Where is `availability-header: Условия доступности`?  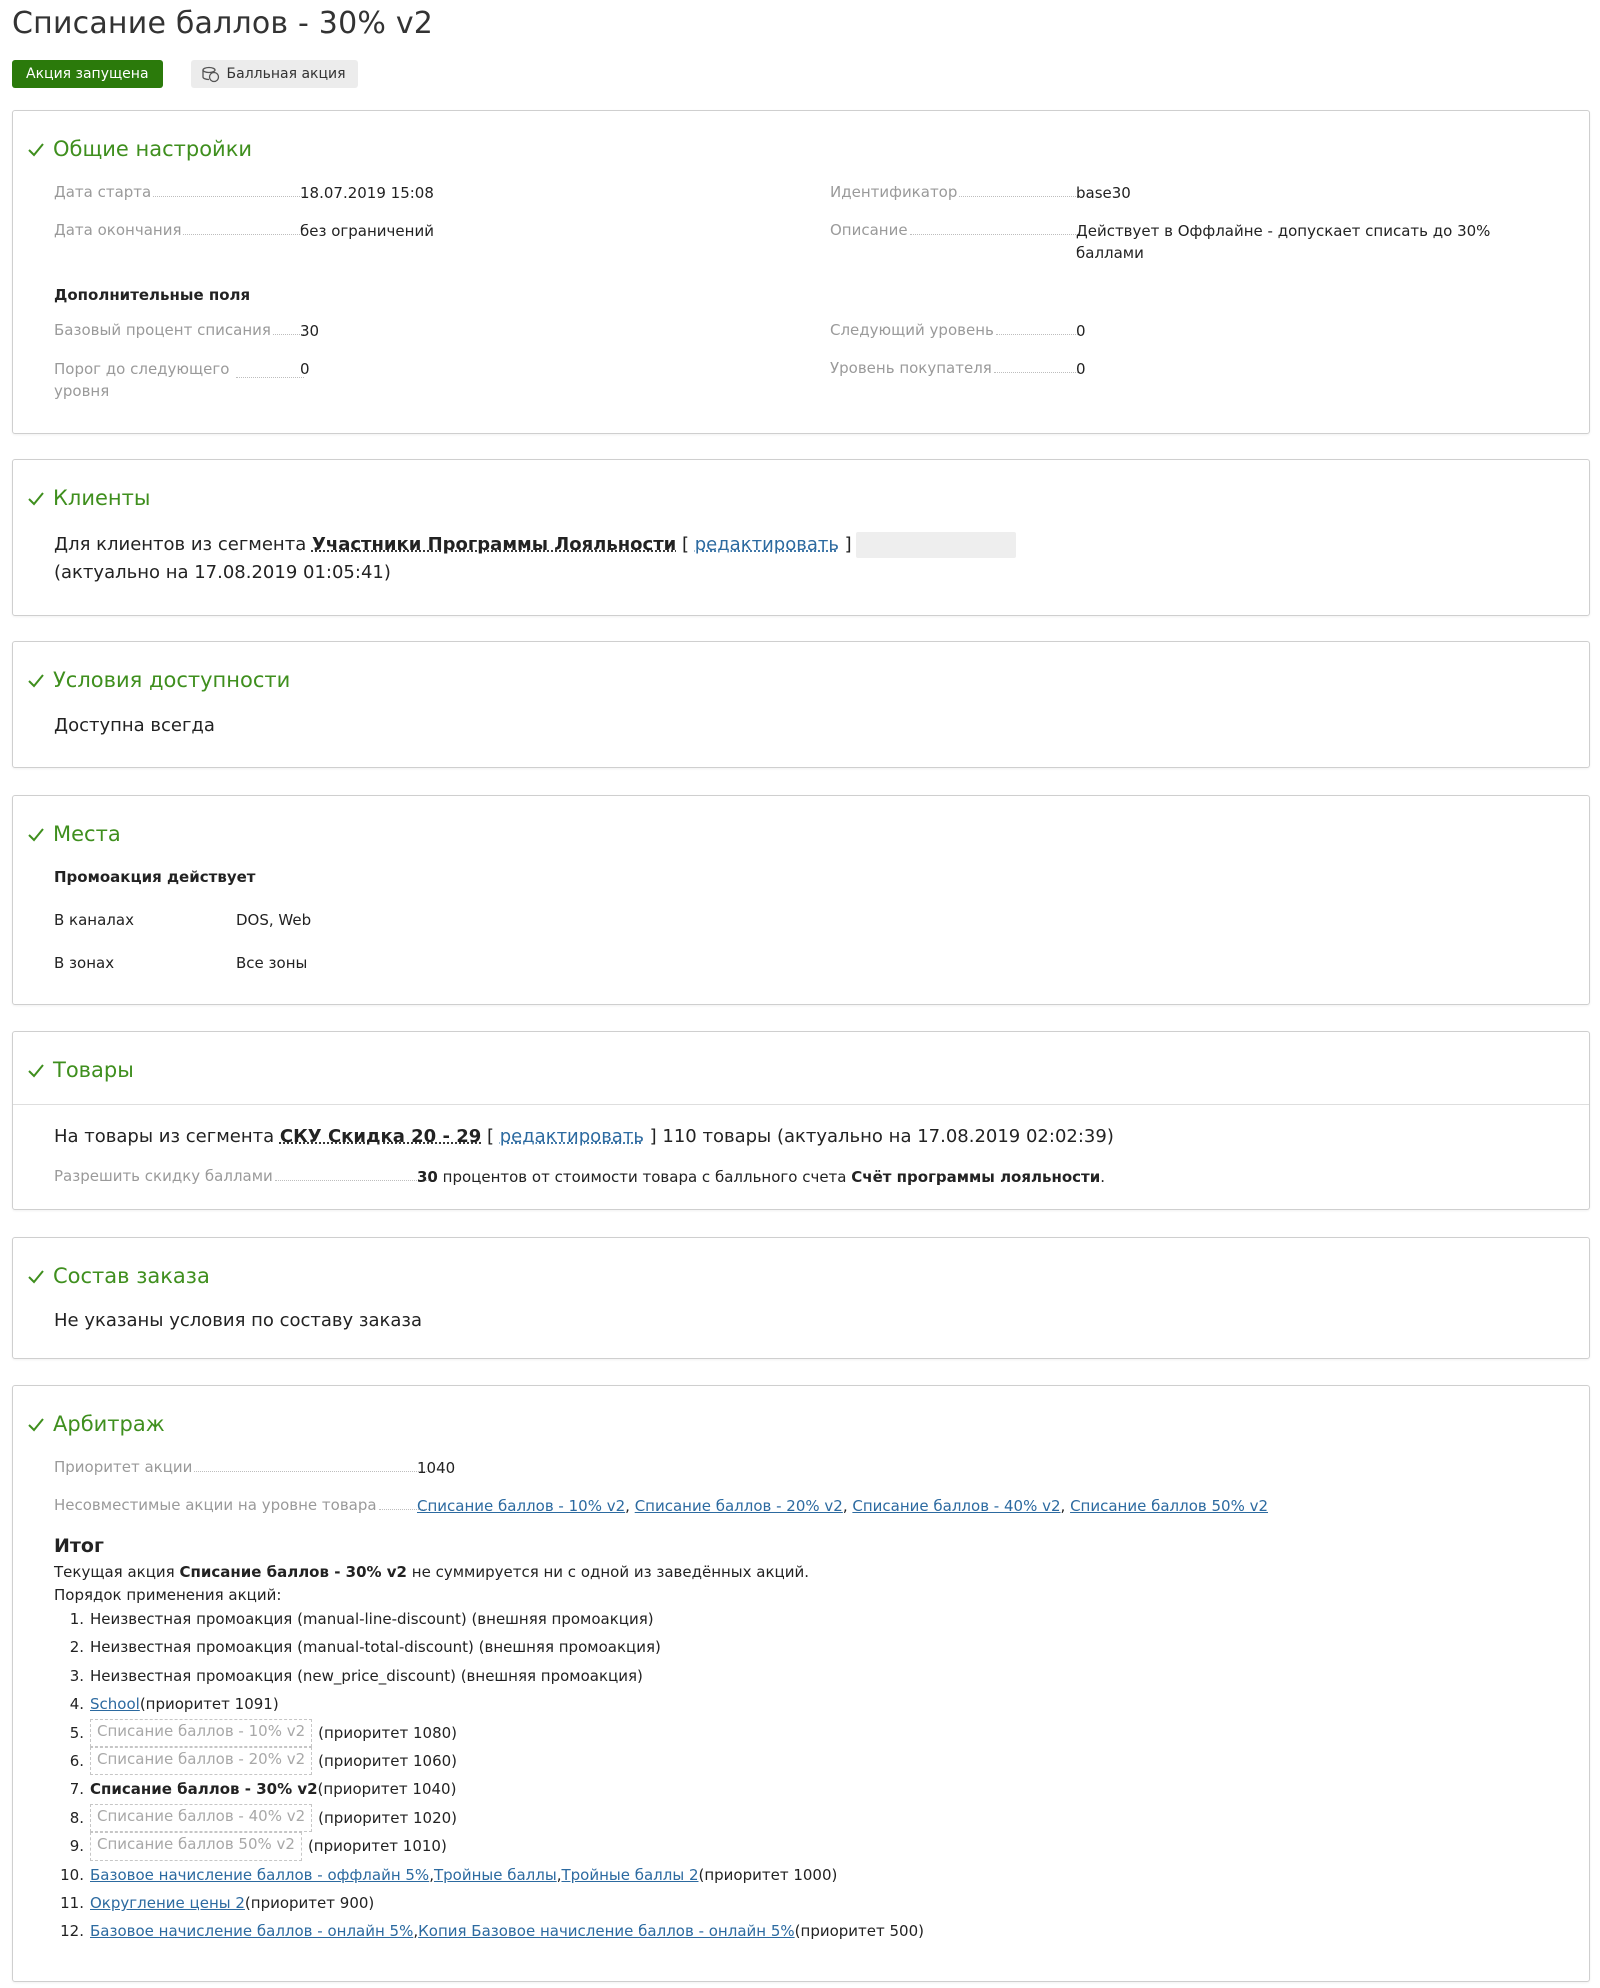
availability-header: Условия доступности is located at coordinates (158, 680).